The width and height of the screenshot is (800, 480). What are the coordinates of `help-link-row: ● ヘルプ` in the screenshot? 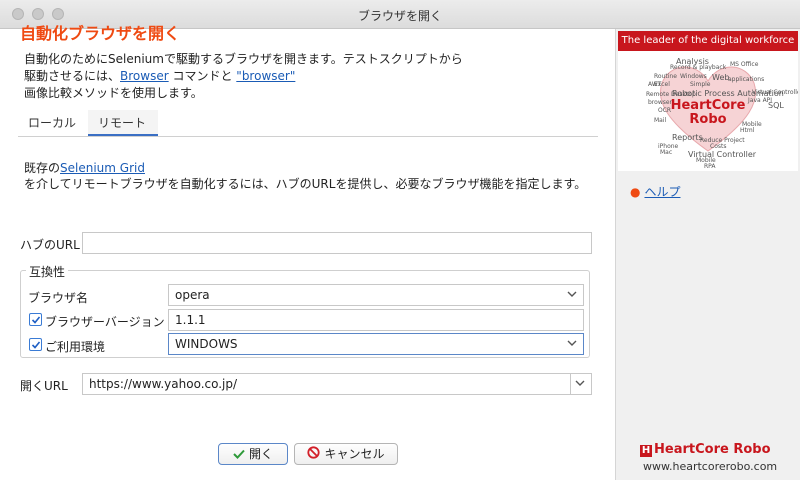 It's located at (655, 191).